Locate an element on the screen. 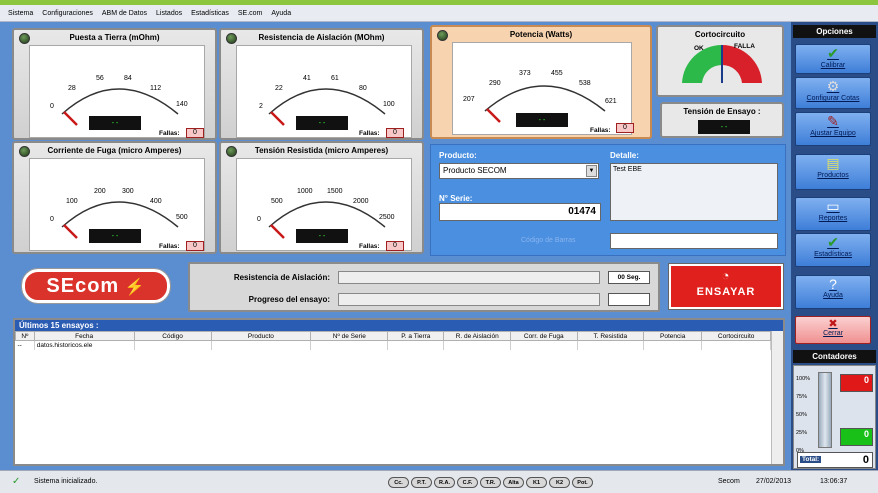  serie-input: 01474 is located at coordinates (520, 212).